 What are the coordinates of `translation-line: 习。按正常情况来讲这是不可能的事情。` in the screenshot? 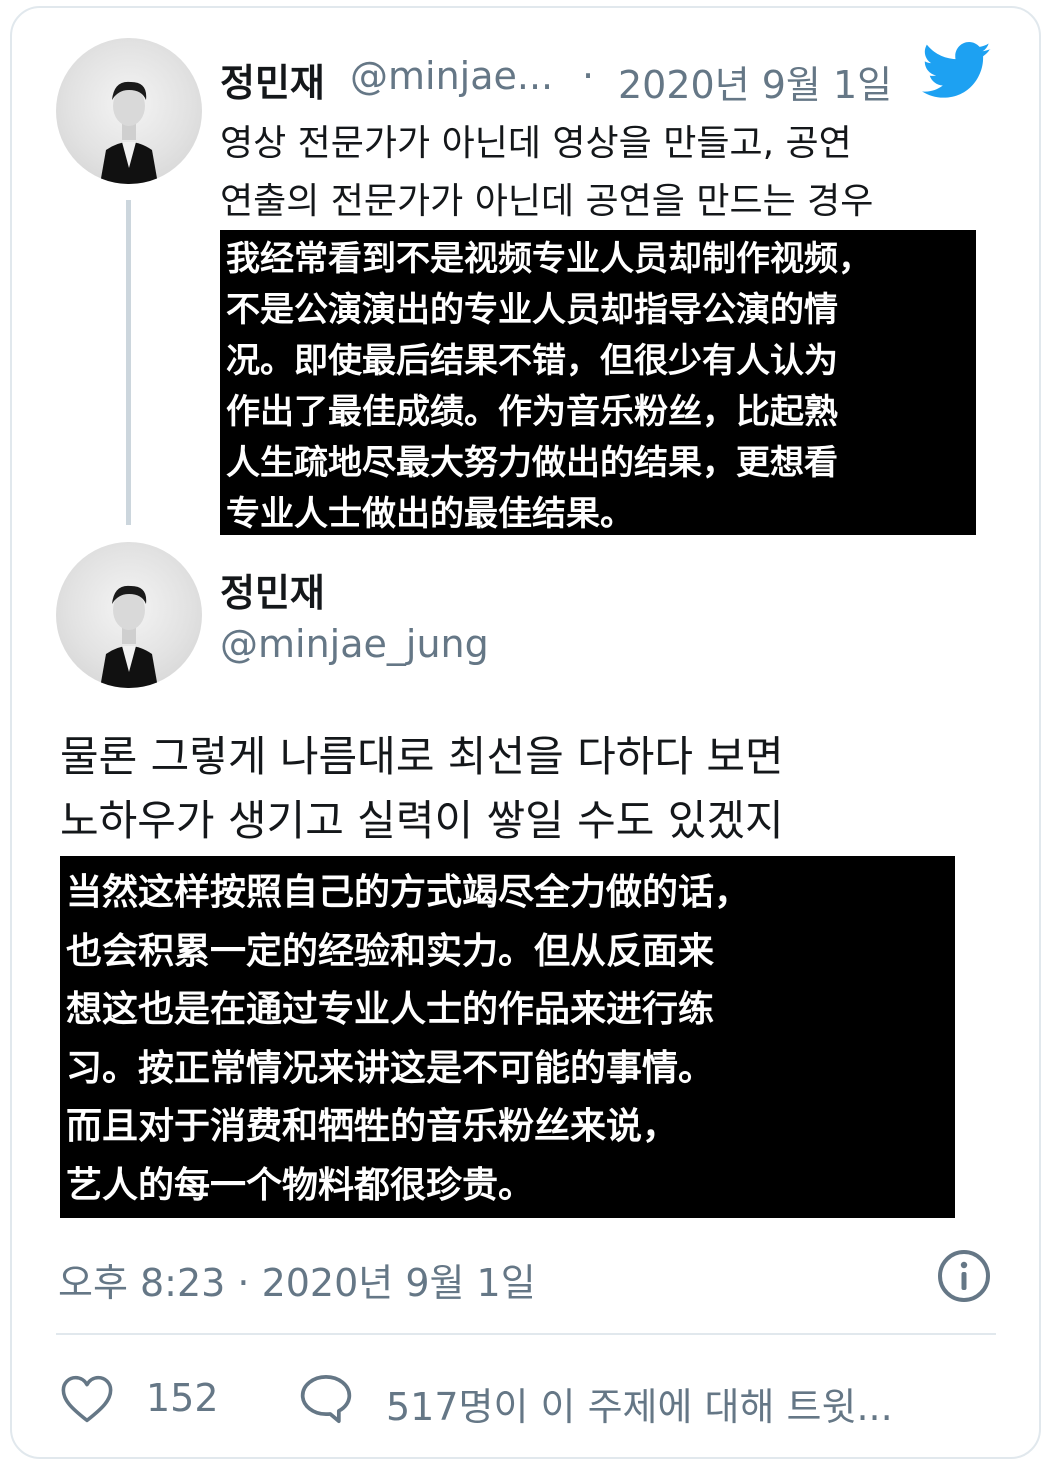 It's located at (390, 1068).